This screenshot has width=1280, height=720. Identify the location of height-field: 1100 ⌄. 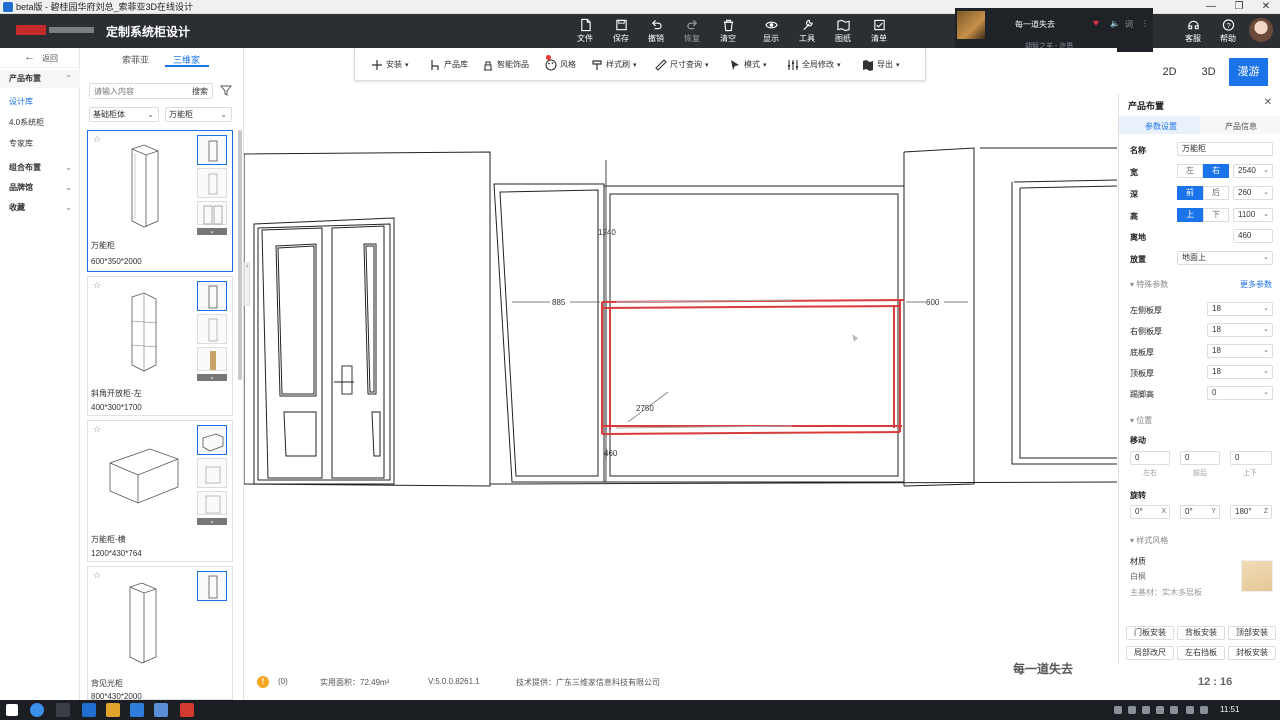
(1253, 215).